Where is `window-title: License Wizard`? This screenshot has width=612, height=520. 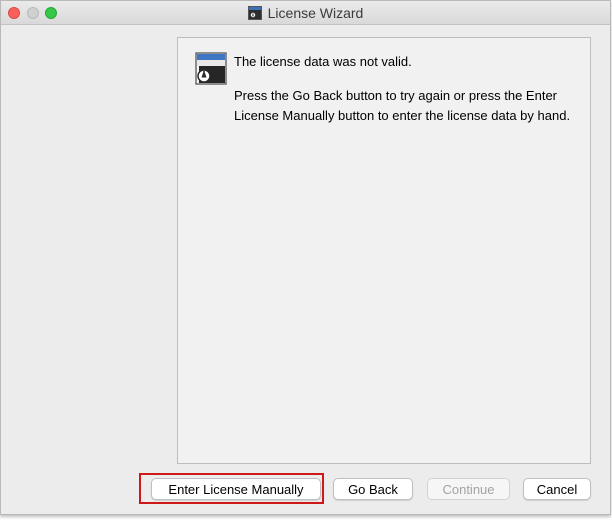
window-title: License Wizard is located at coordinates (315, 13).